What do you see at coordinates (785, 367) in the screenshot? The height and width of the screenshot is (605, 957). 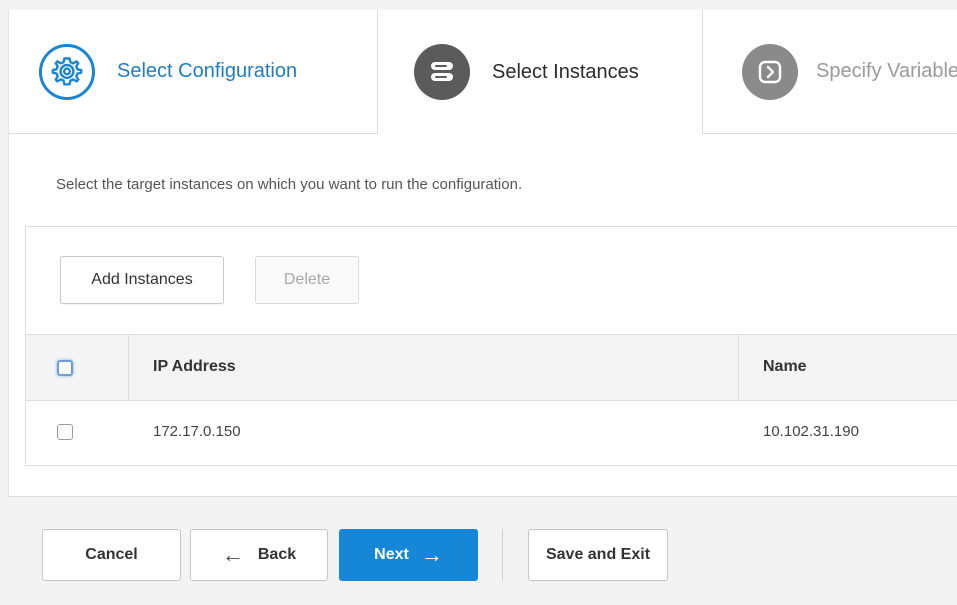 I see `column-header-name: Name` at bounding box center [785, 367].